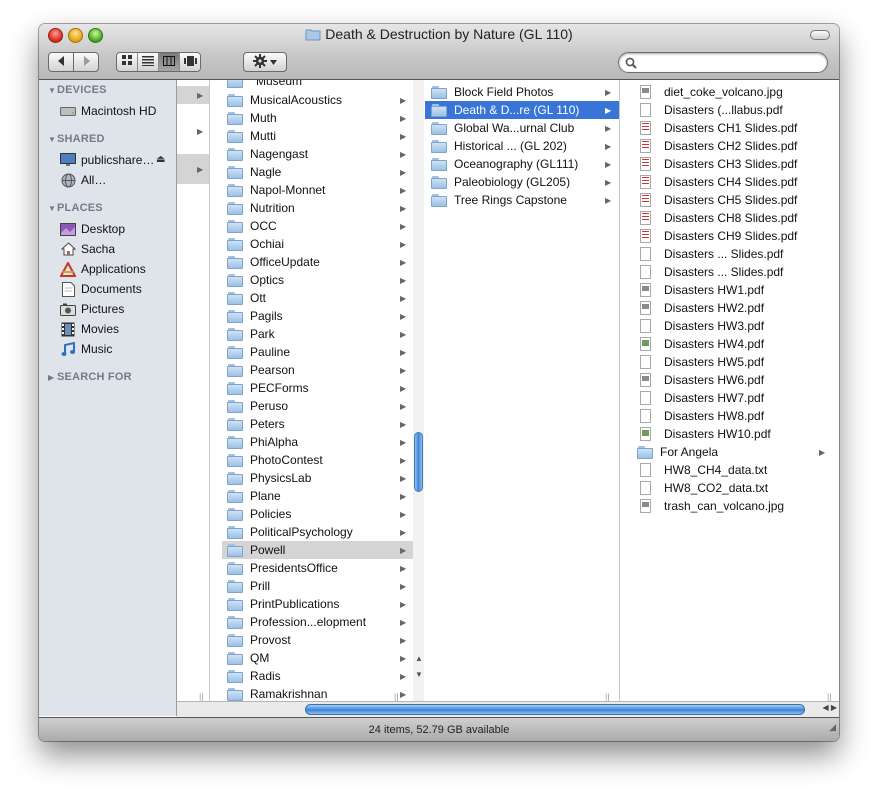 The image size is (878, 796). Describe the element at coordinates (317, 84) in the screenshot. I see `list-item: Museum` at that location.